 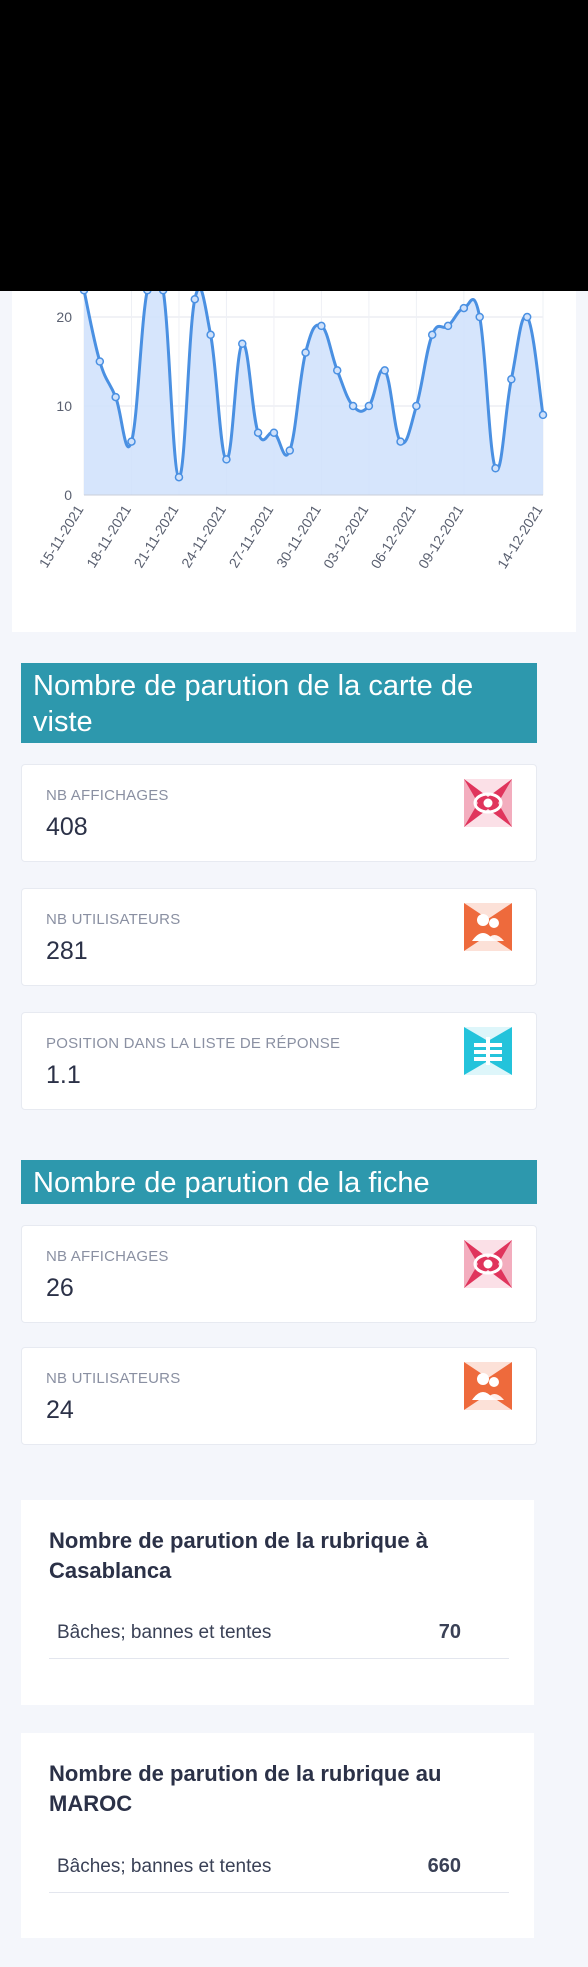 I want to click on x-tick-label: 15-11-2021, so click(x=61, y=536).